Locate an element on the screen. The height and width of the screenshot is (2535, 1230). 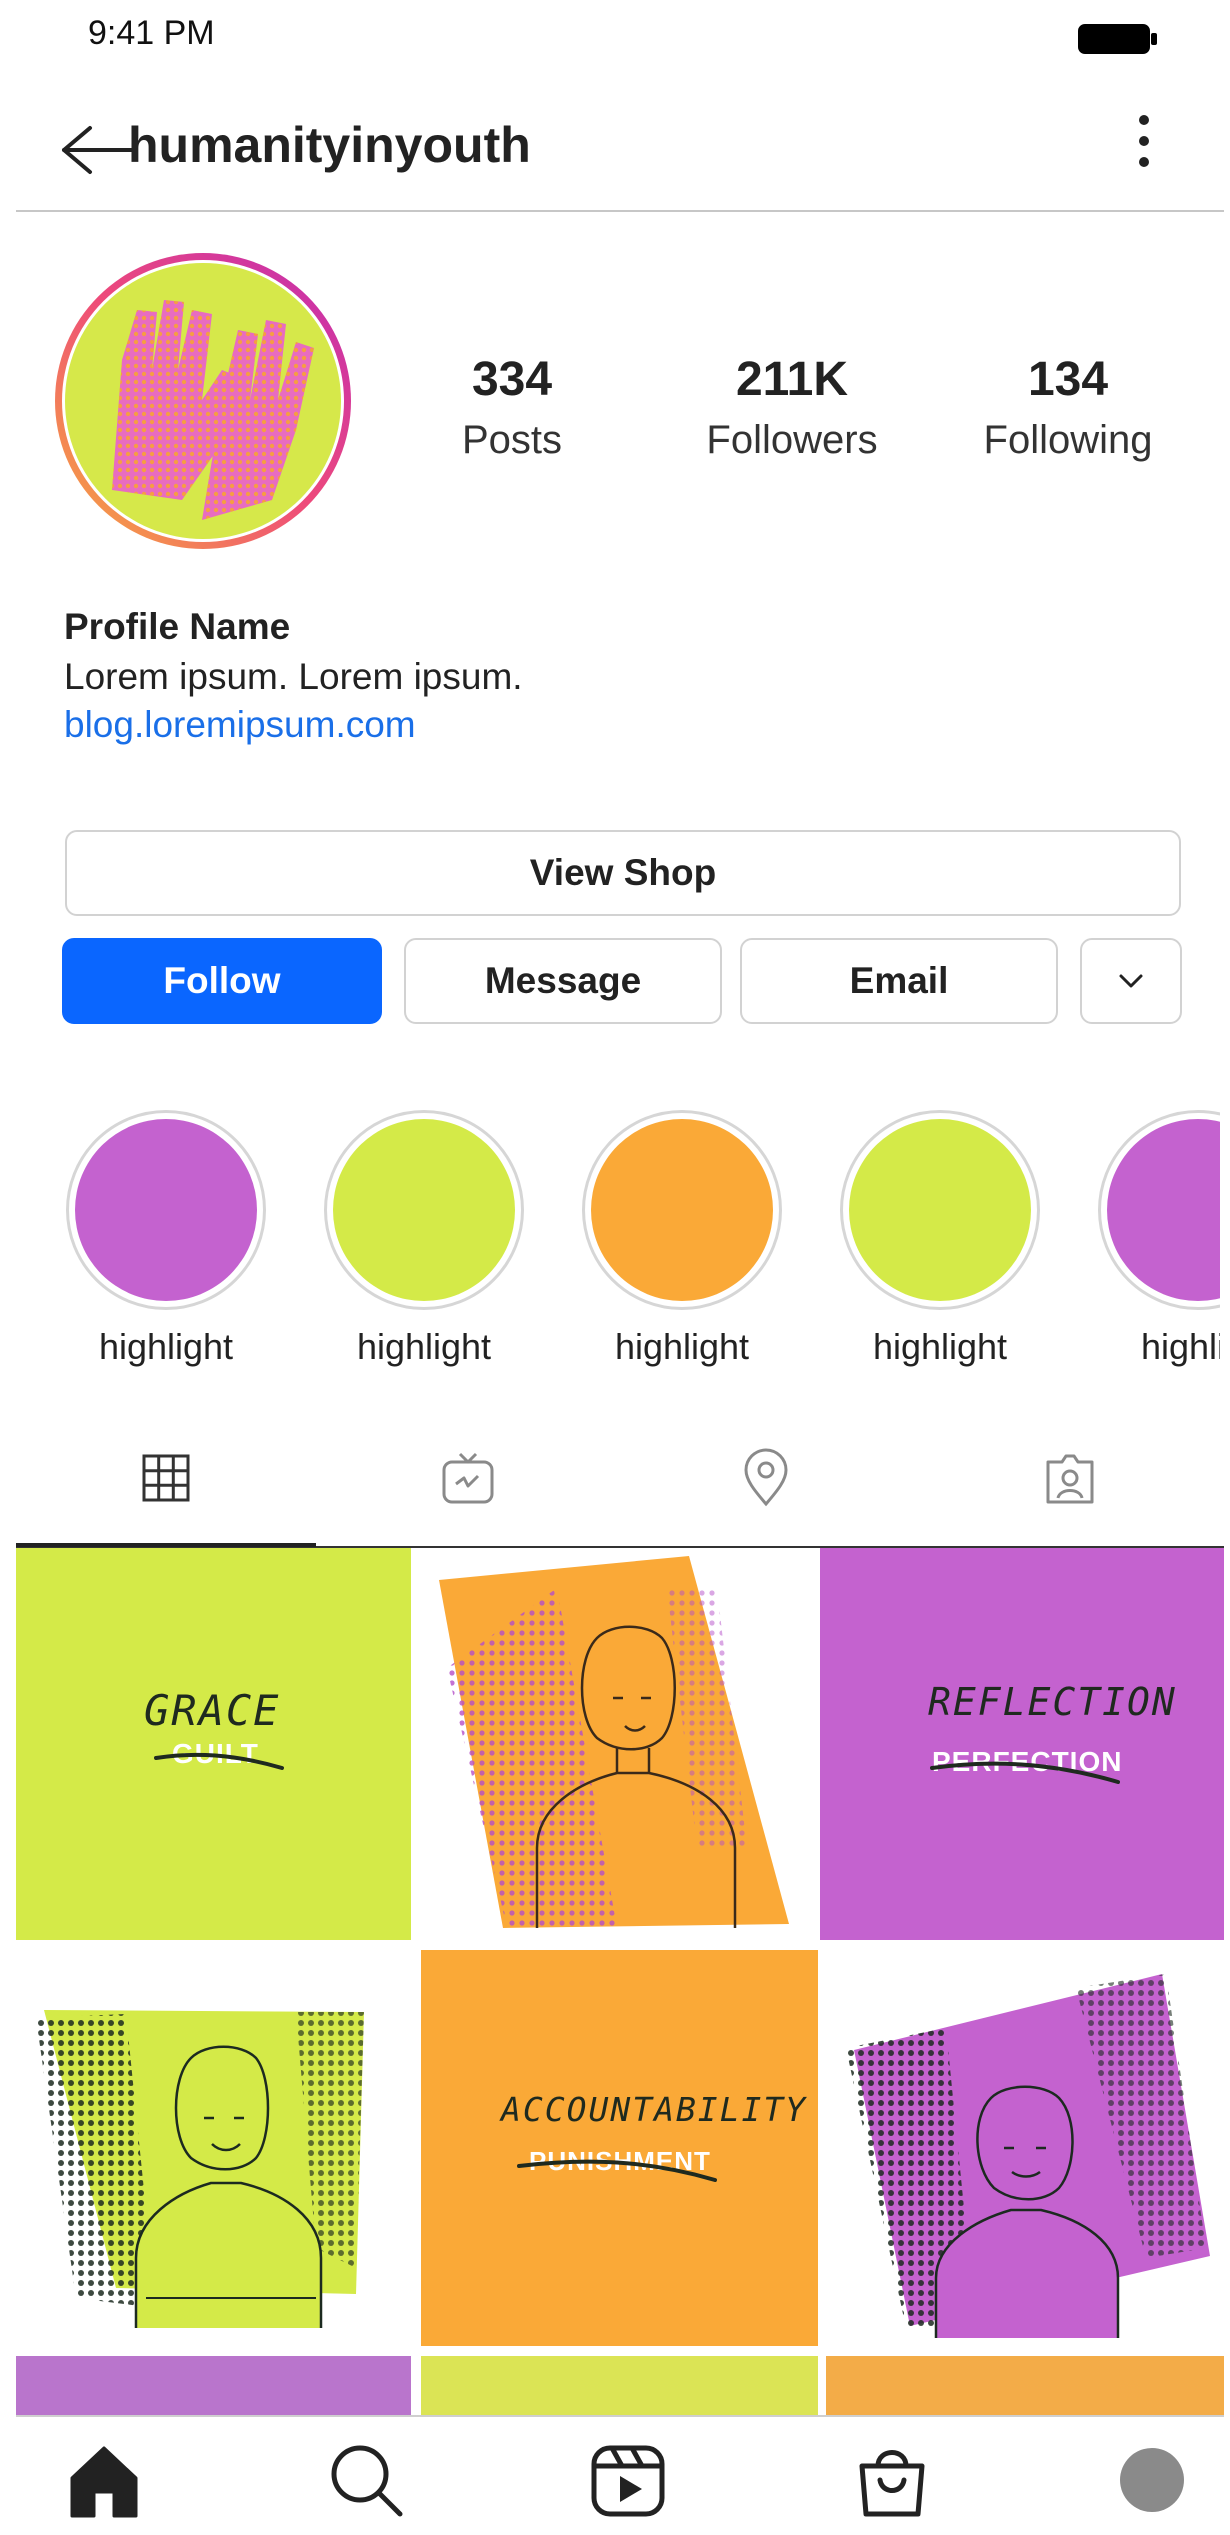
stat-posts: 334 Posts is located at coordinates (512, 409).